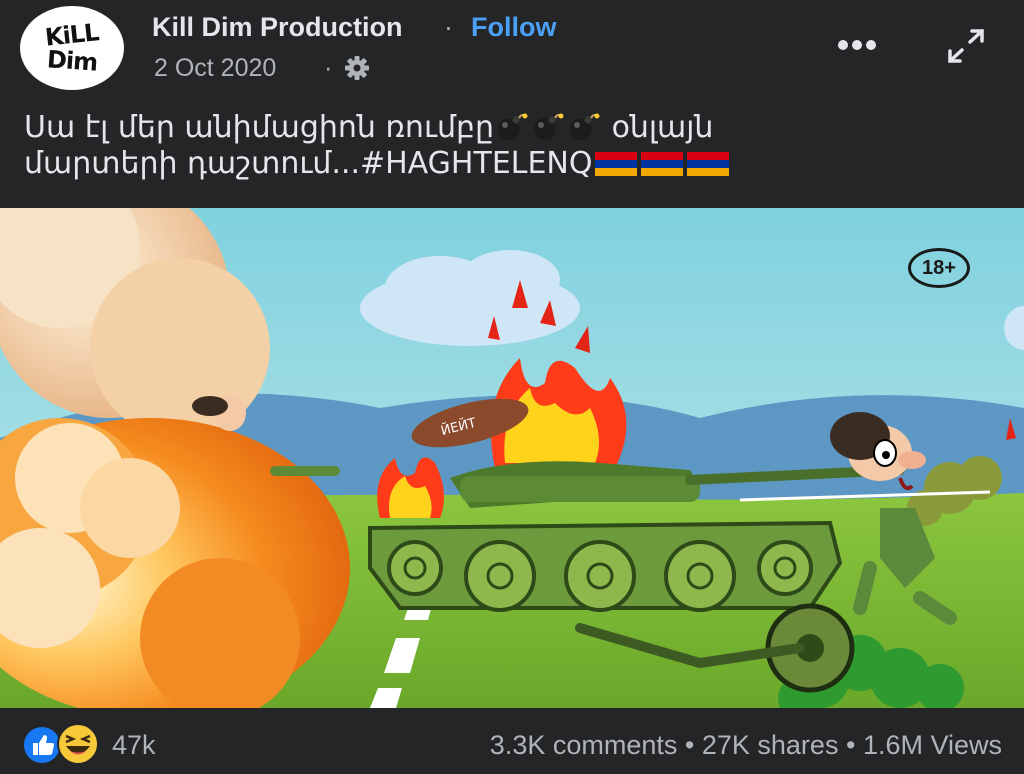  What do you see at coordinates (857, 45) in the screenshot?
I see `more-dots-icon` at bounding box center [857, 45].